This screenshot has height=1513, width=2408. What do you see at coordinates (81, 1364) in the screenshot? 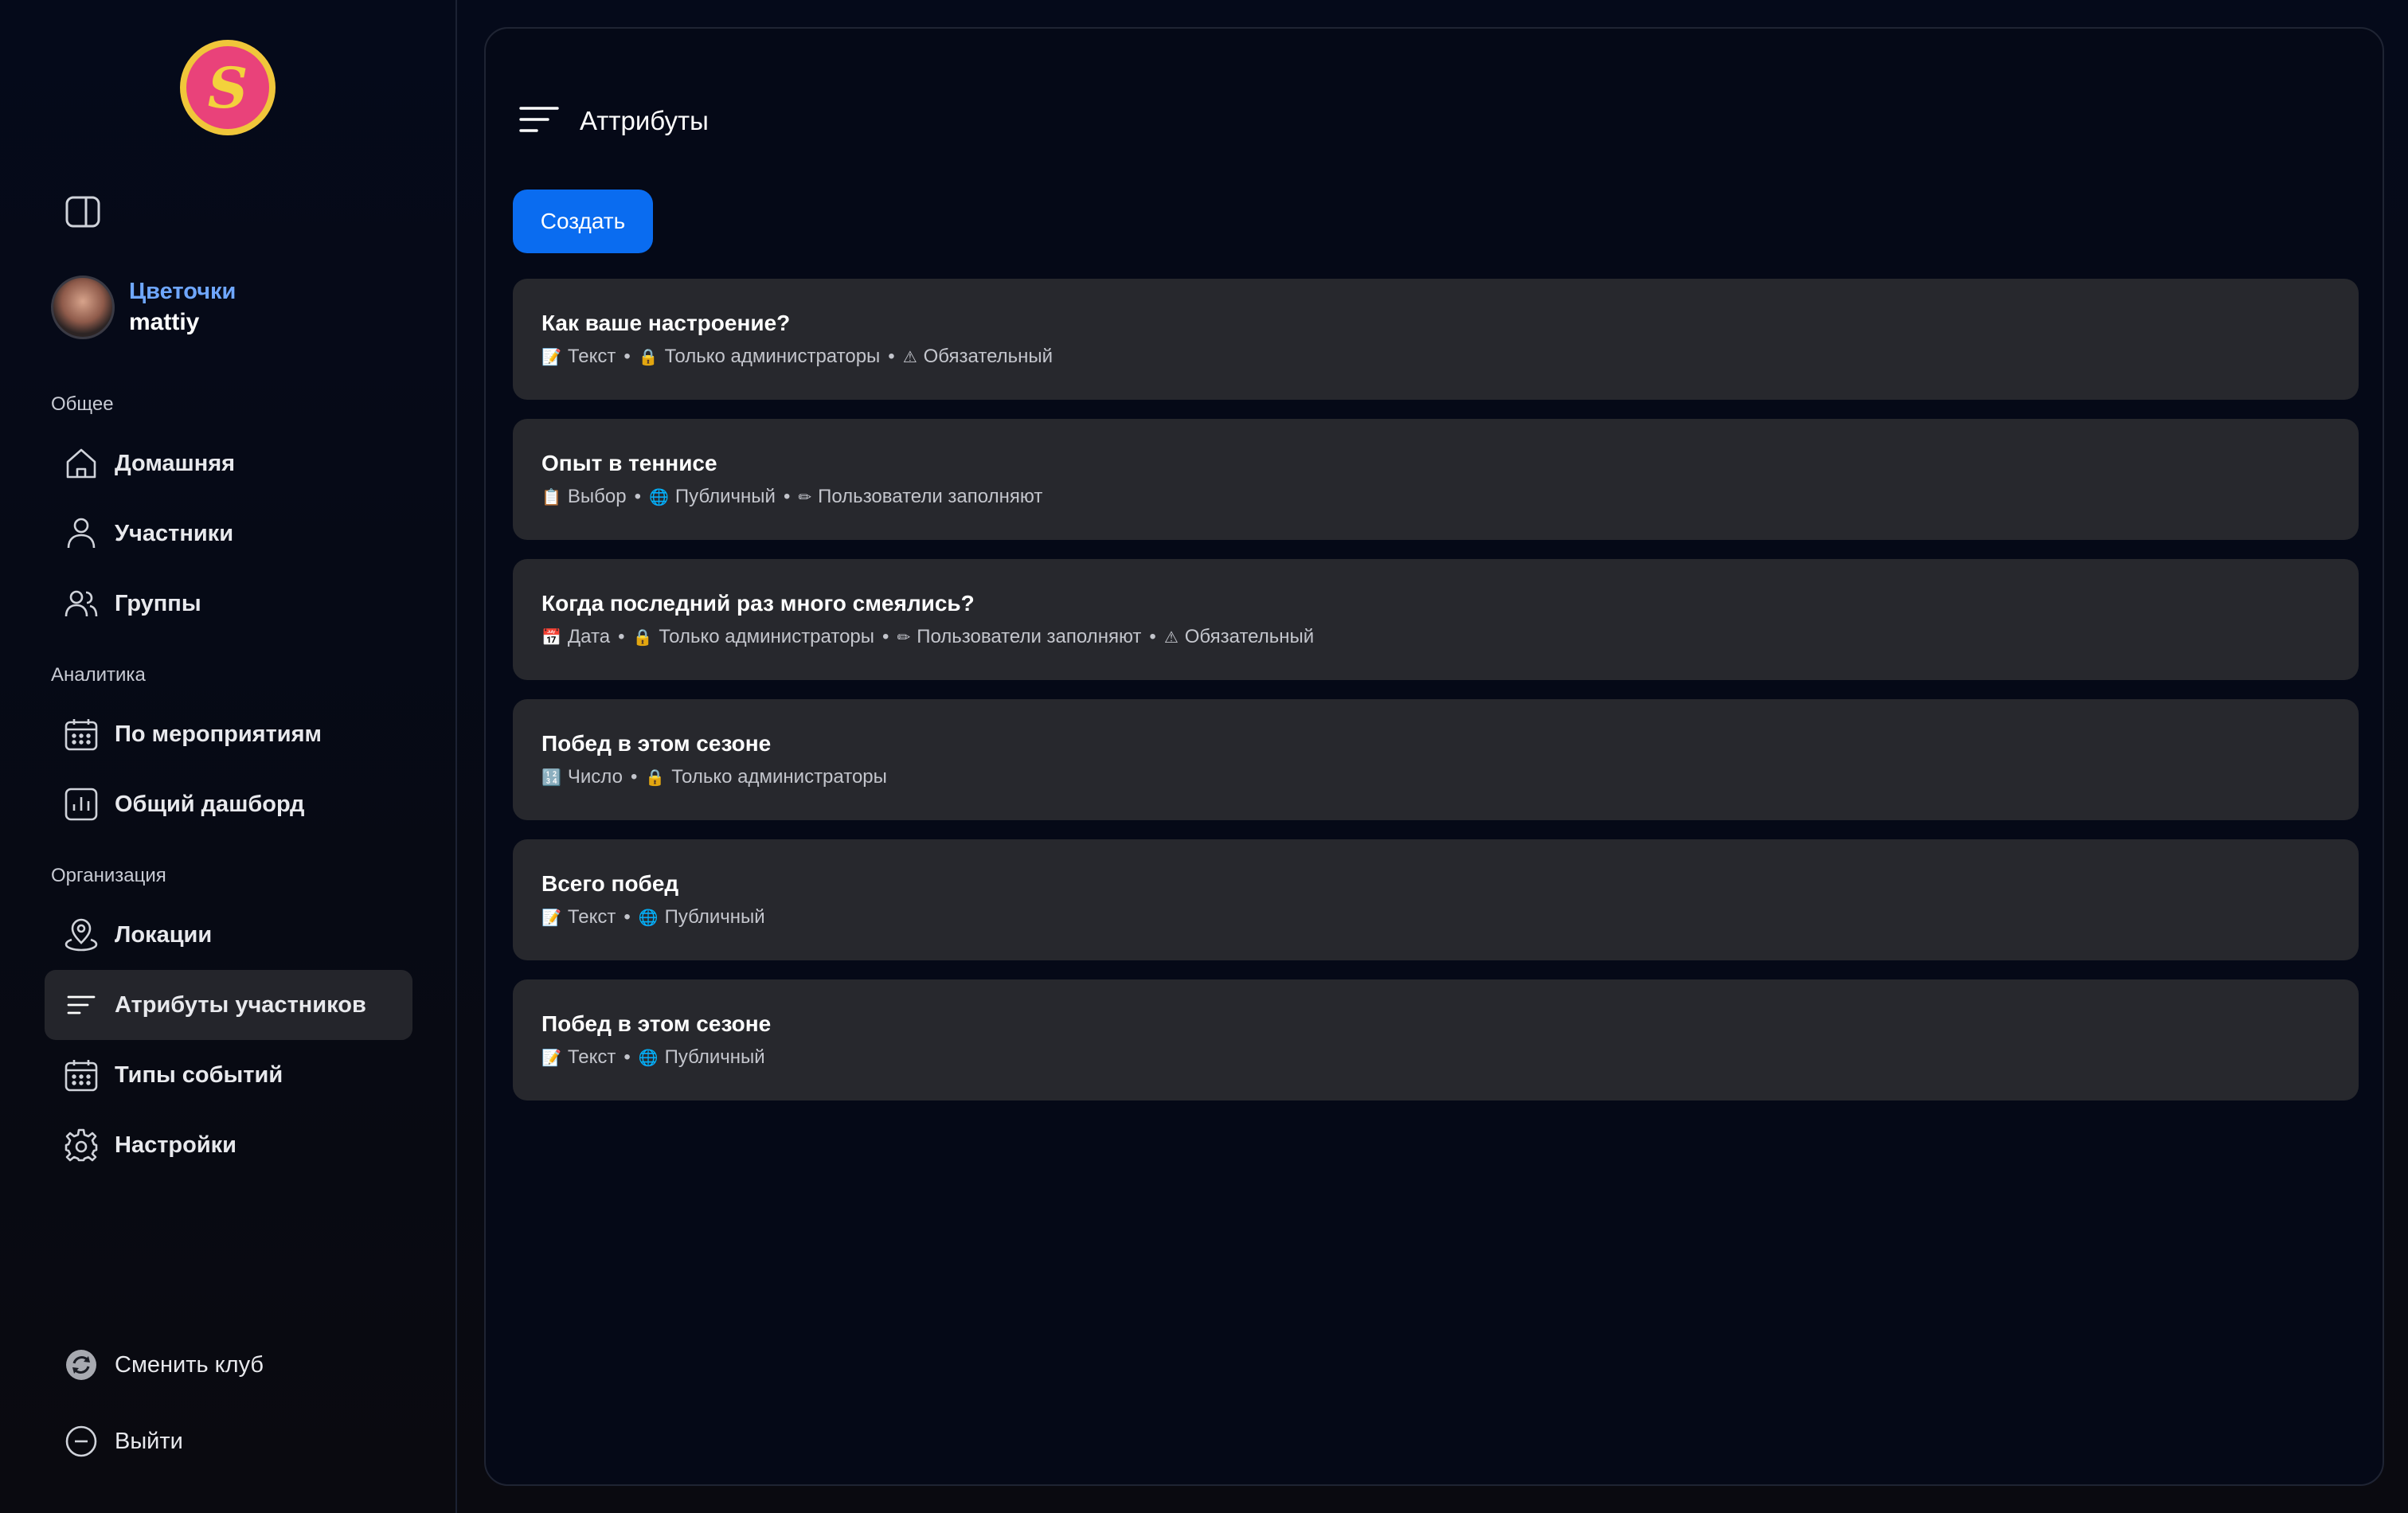
I see `refresh-icon` at bounding box center [81, 1364].